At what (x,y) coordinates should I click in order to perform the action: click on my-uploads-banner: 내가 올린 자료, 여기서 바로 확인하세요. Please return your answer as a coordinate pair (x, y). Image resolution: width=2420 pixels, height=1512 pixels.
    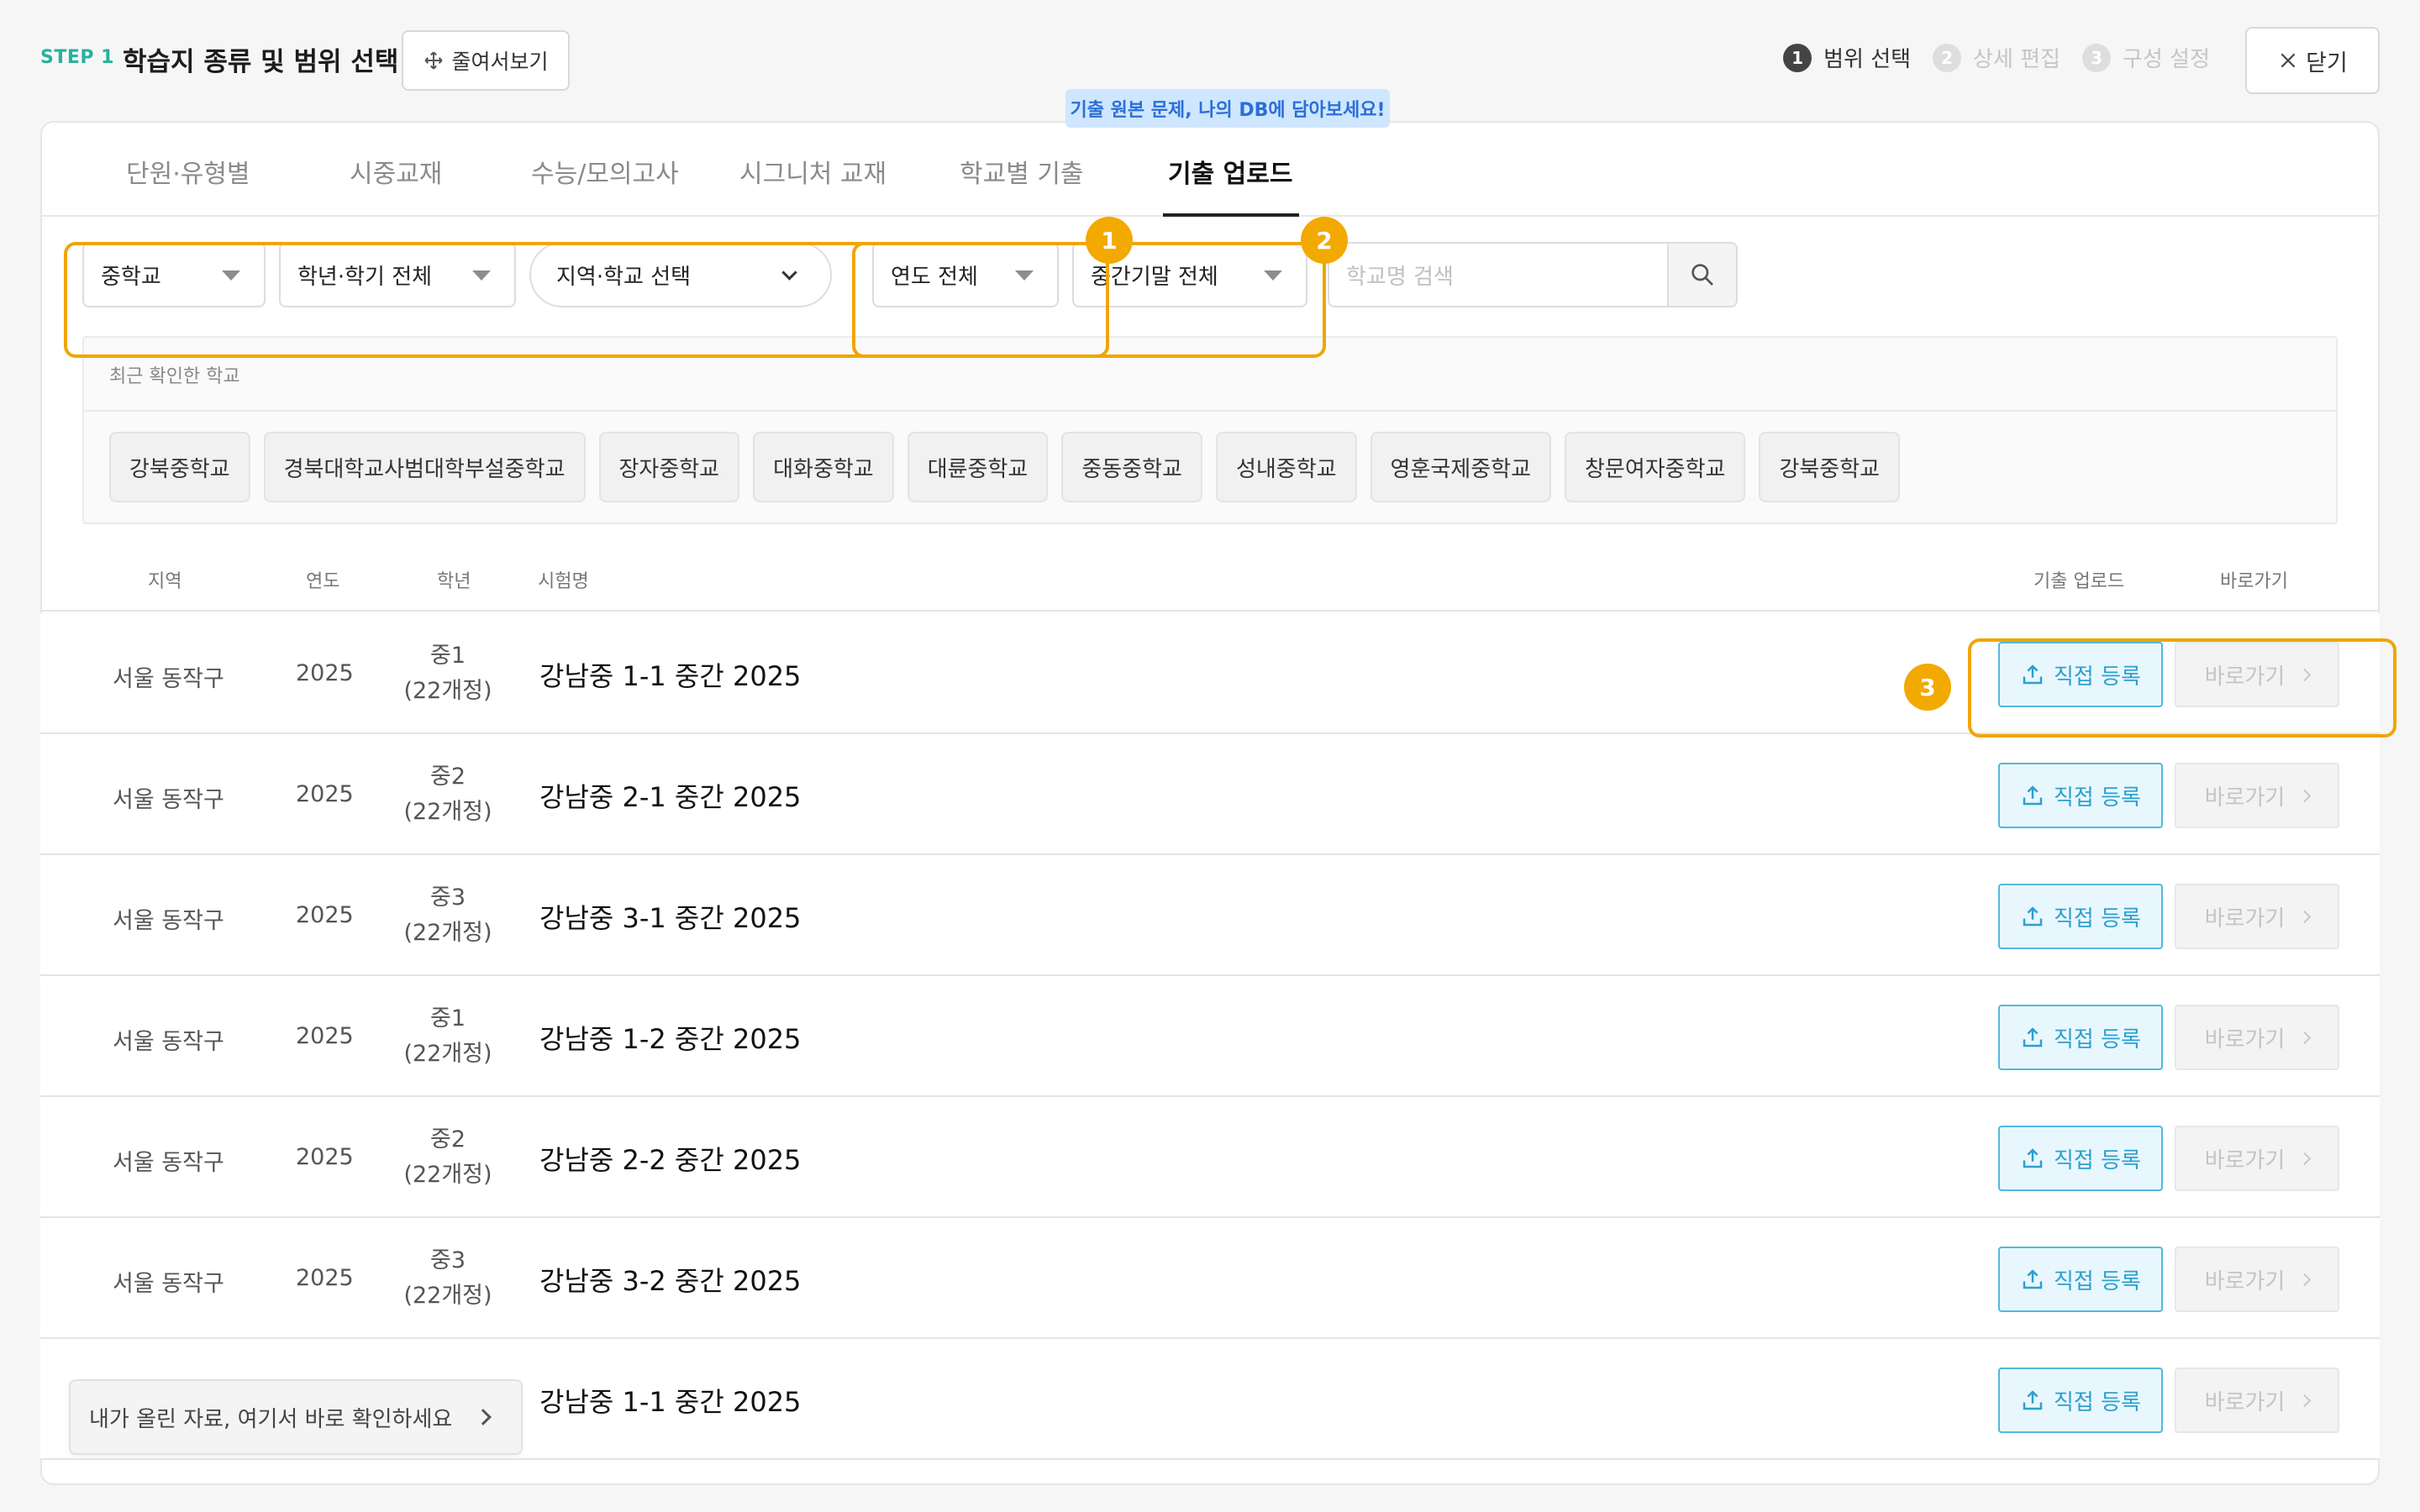
    Looking at the image, I should click on (296, 1417).